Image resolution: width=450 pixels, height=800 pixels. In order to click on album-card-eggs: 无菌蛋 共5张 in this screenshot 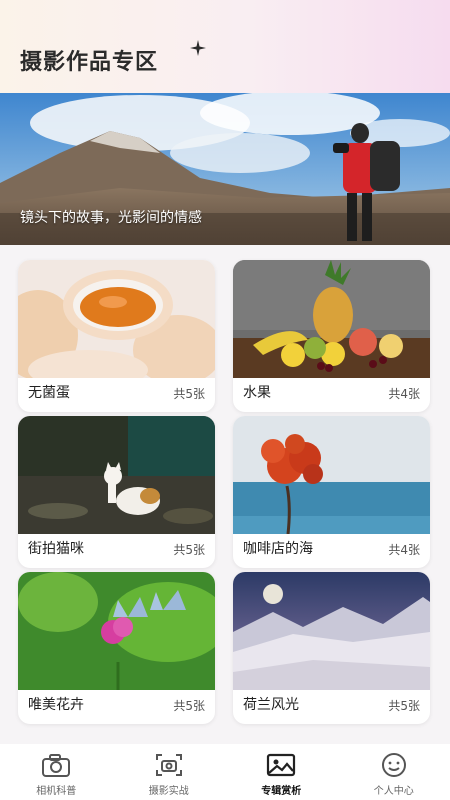, I will do `click(116, 336)`.